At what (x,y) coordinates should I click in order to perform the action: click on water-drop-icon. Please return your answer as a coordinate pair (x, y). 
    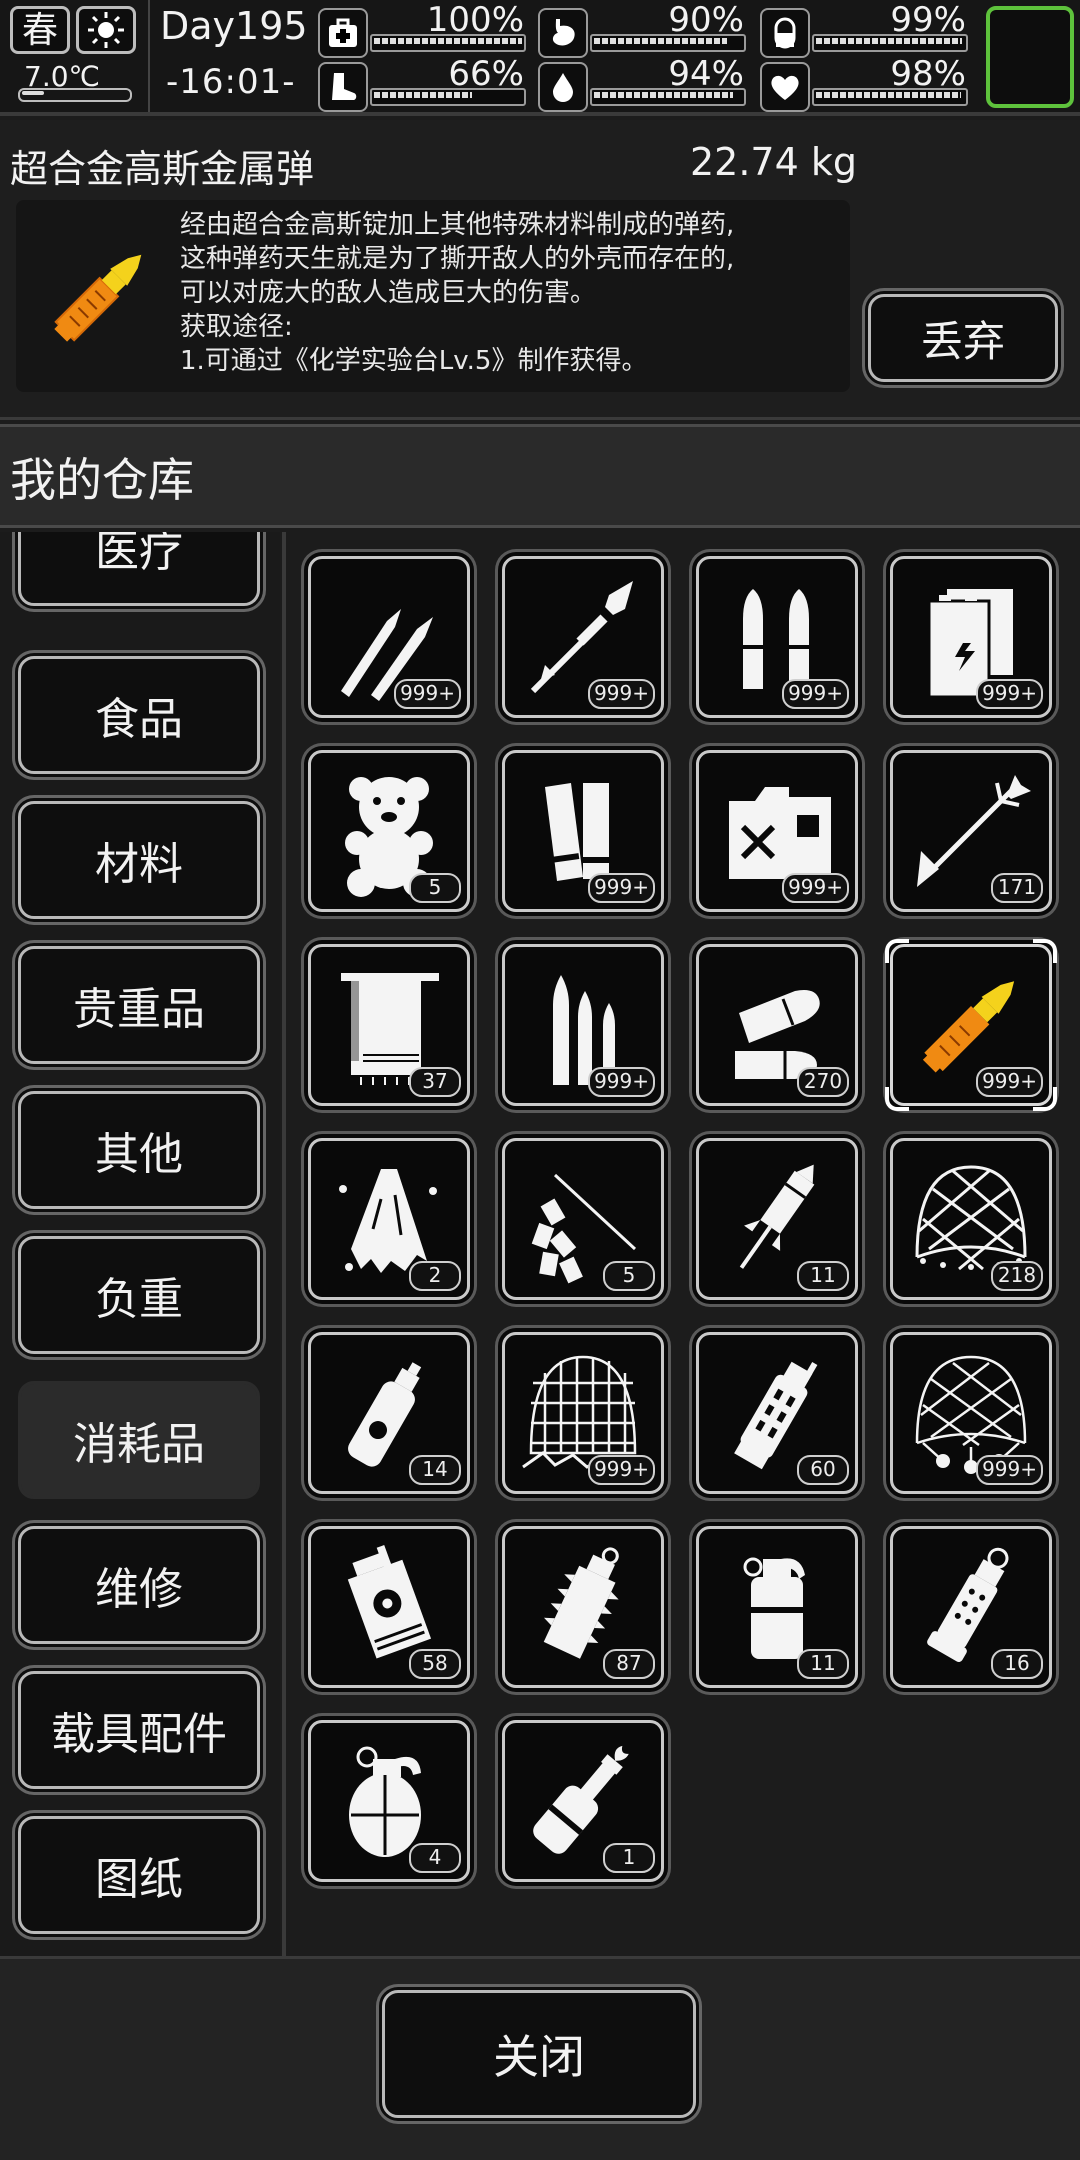
    Looking at the image, I should click on (563, 87).